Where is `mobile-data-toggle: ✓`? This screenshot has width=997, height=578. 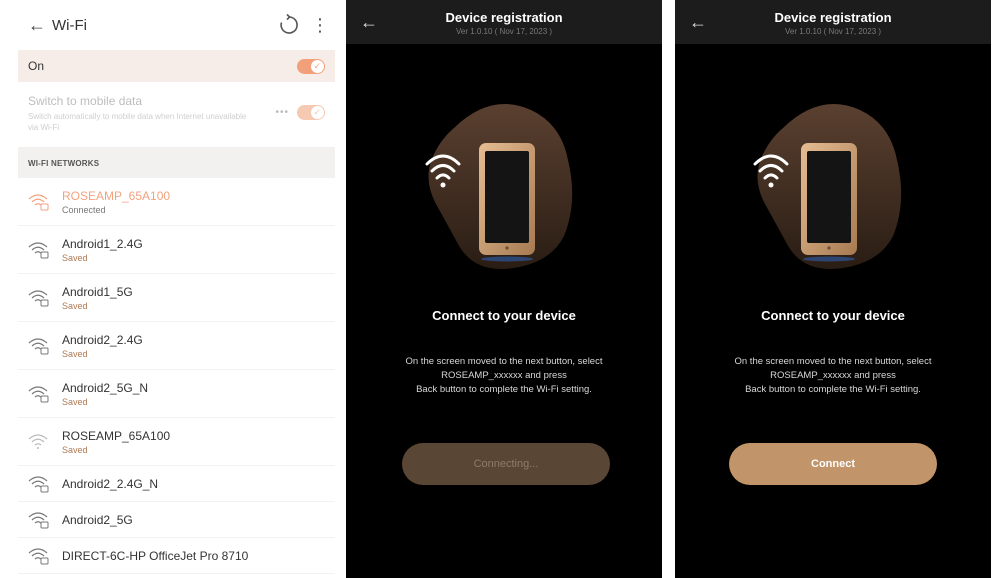
mobile-data-toggle: ✓ is located at coordinates (311, 112).